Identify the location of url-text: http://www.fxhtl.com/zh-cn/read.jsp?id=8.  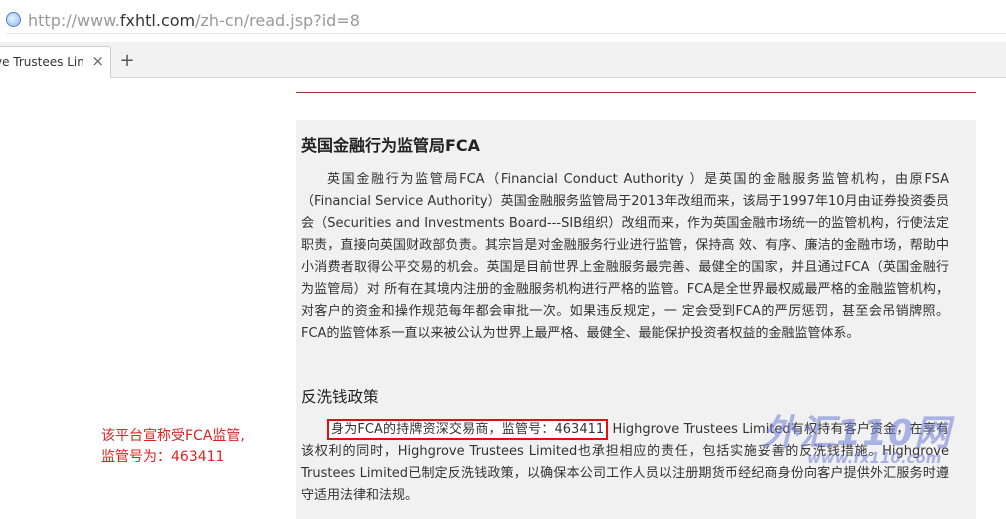
(194, 20).